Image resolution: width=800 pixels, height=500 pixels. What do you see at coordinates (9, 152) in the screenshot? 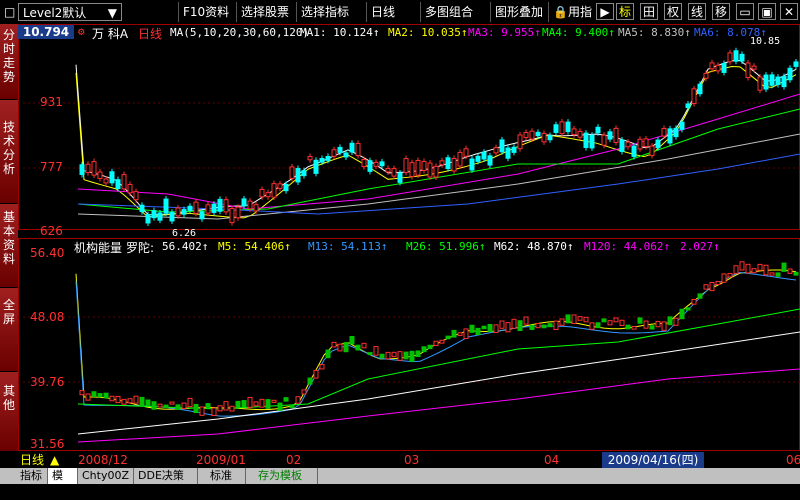
I see `tab-technical: 技术分析` at bounding box center [9, 152].